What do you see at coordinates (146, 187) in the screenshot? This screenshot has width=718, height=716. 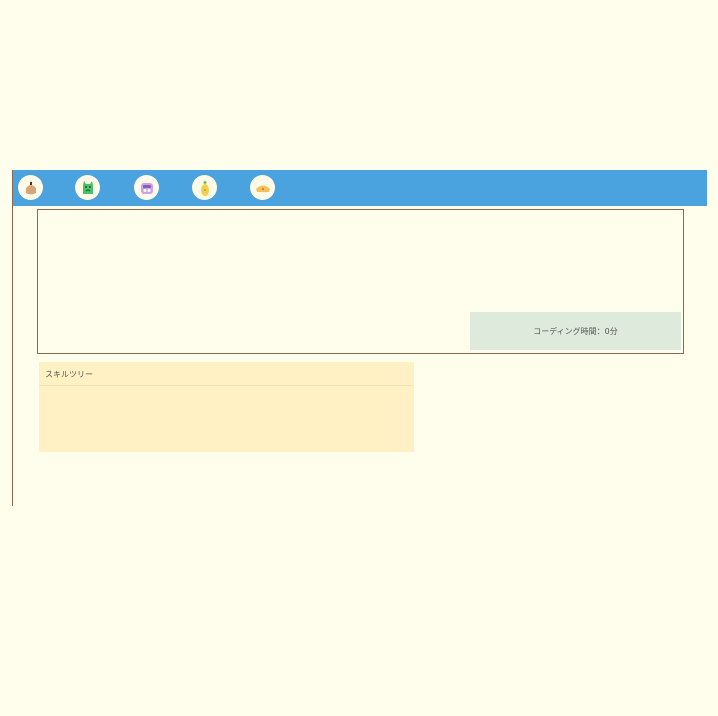 I see `robot-icon` at bounding box center [146, 187].